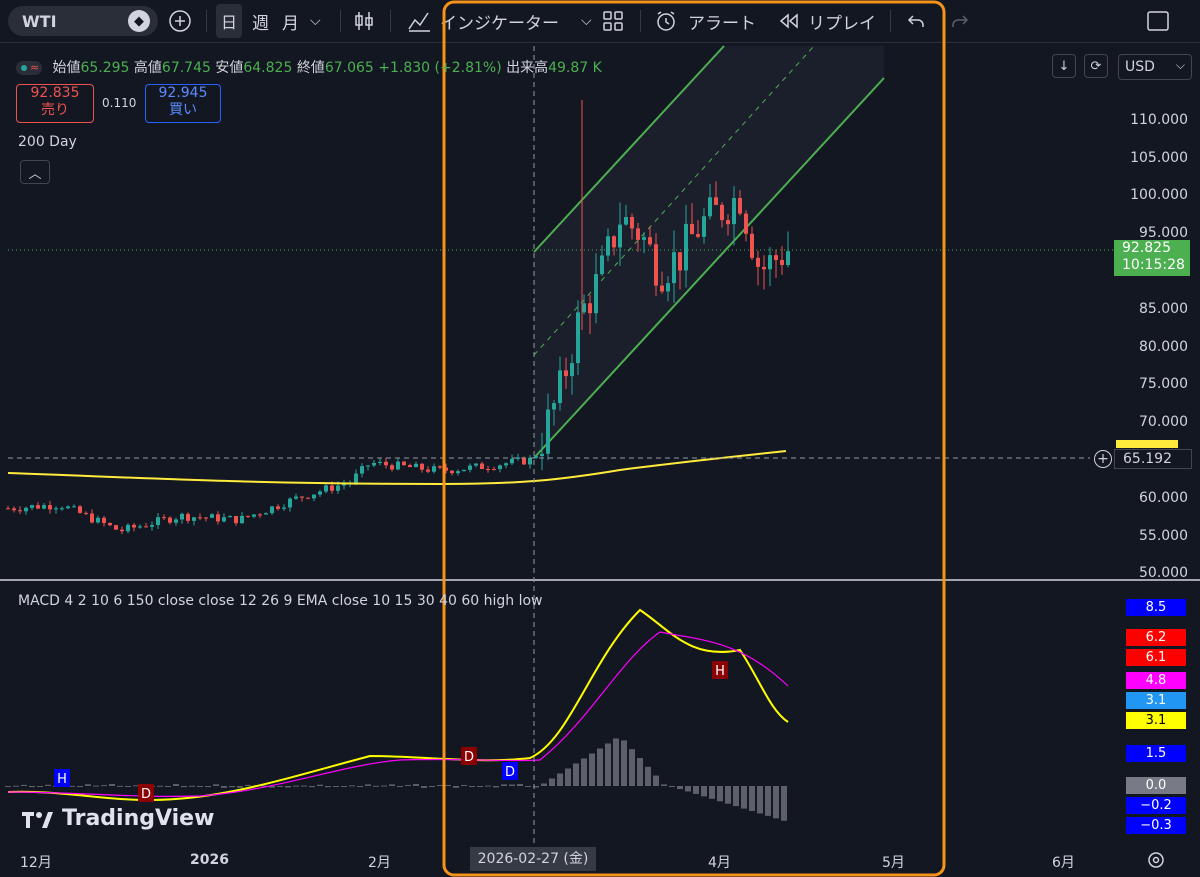 This screenshot has width=1200, height=877. I want to click on high-label: 高値, so click(147, 68).